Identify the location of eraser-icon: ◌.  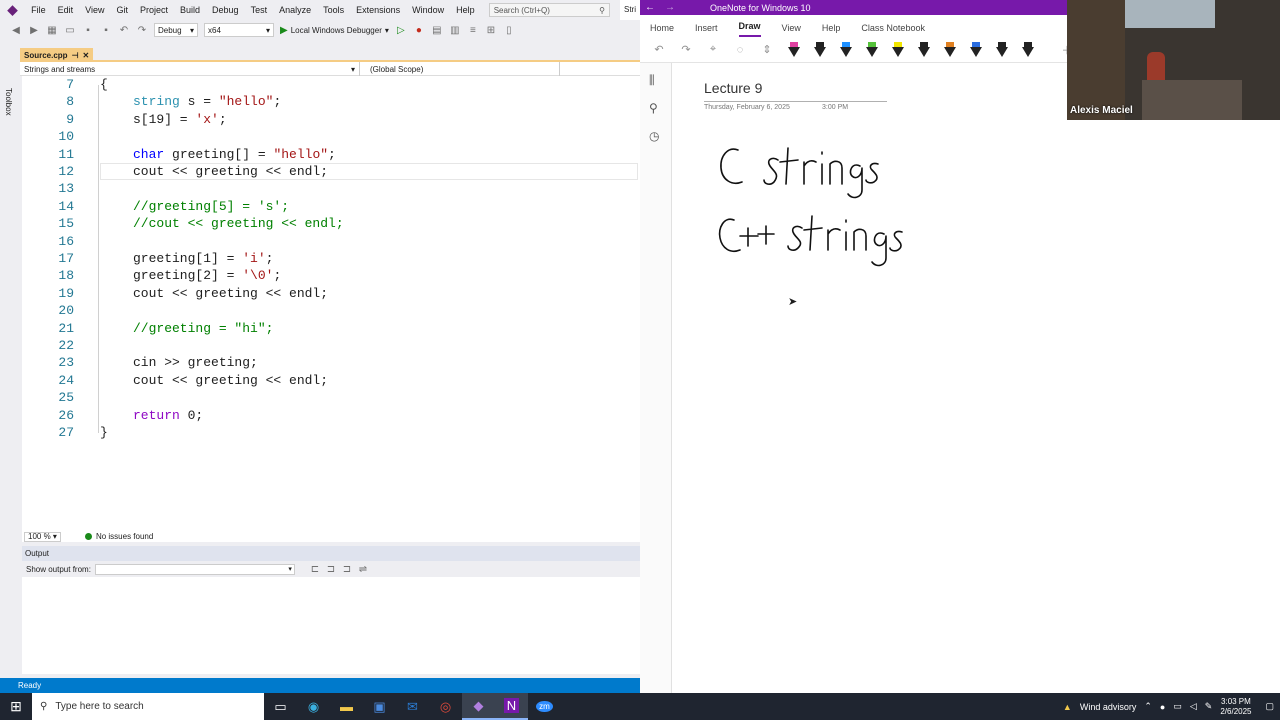
(740, 50).